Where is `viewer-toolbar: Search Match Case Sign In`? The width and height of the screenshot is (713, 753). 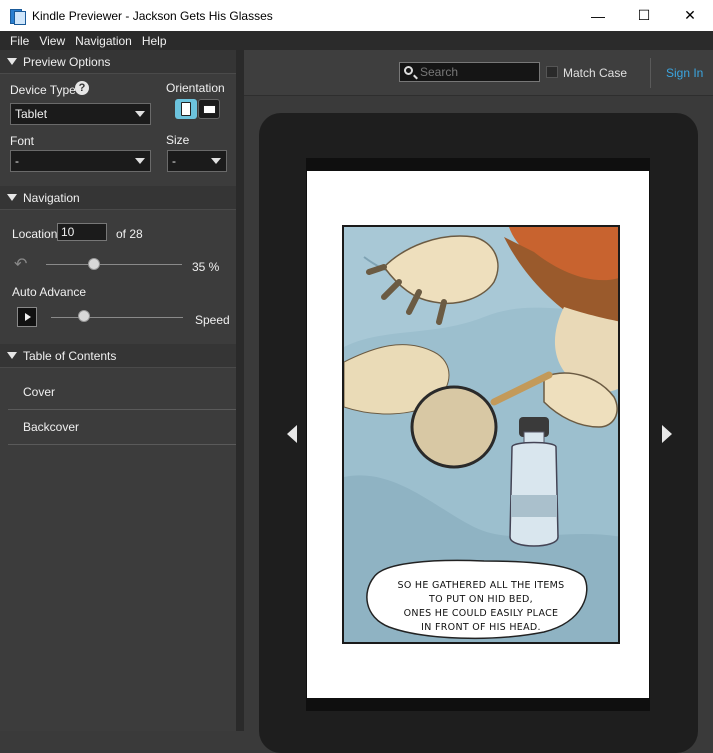 viewer-toolbar: Search Match Case Sign In is located at coordinates (478, 73).